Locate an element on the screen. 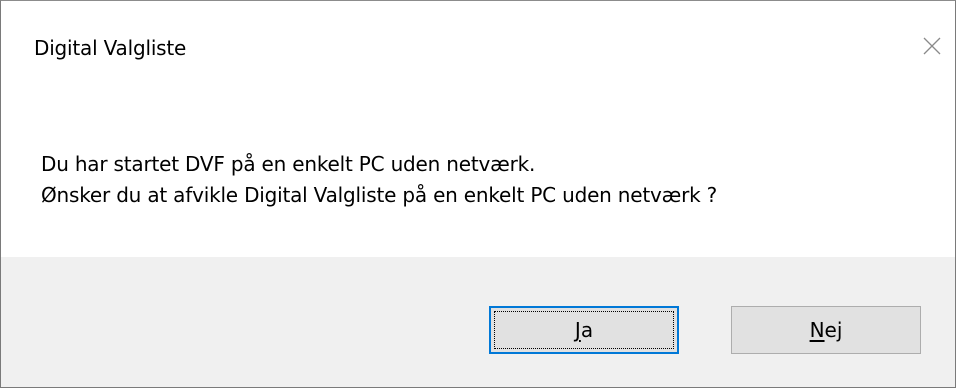 This screenshot has width=956, height=388. no-button-label: Nej is located at coordinates (826, 330).